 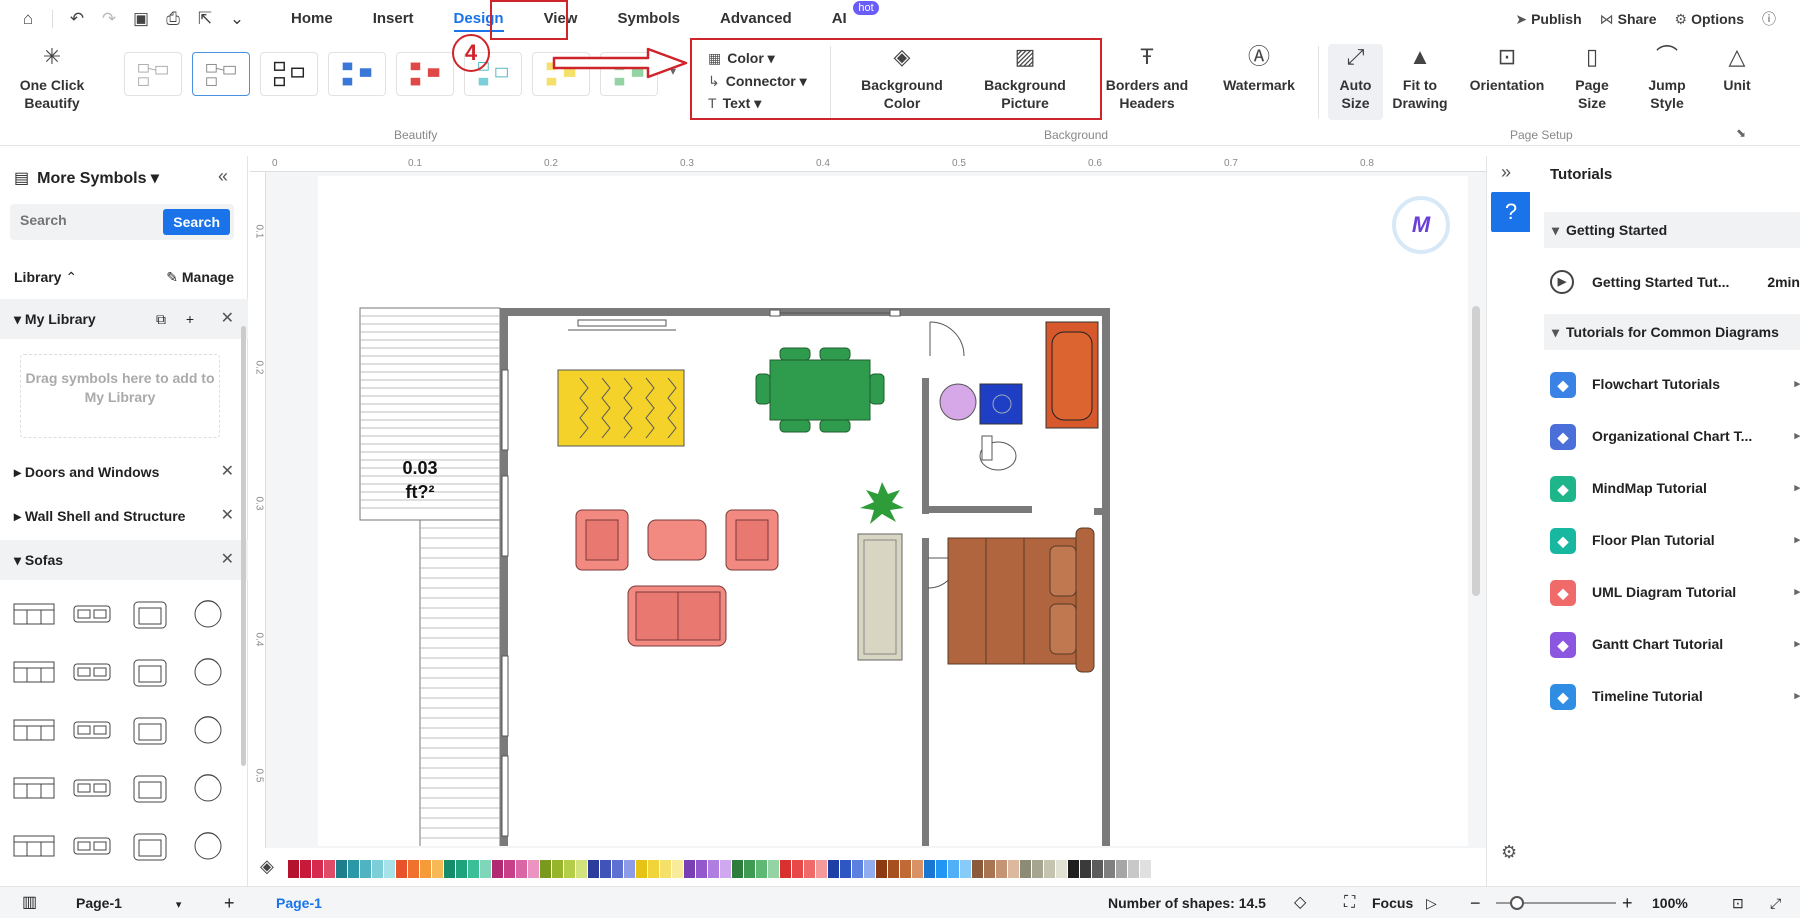 What do you see at coordinates (120, 396) in the screenshot?
I see `my-library-drop-zone: Drag symbols here to add to My Library` at bounding box center [120, 396].